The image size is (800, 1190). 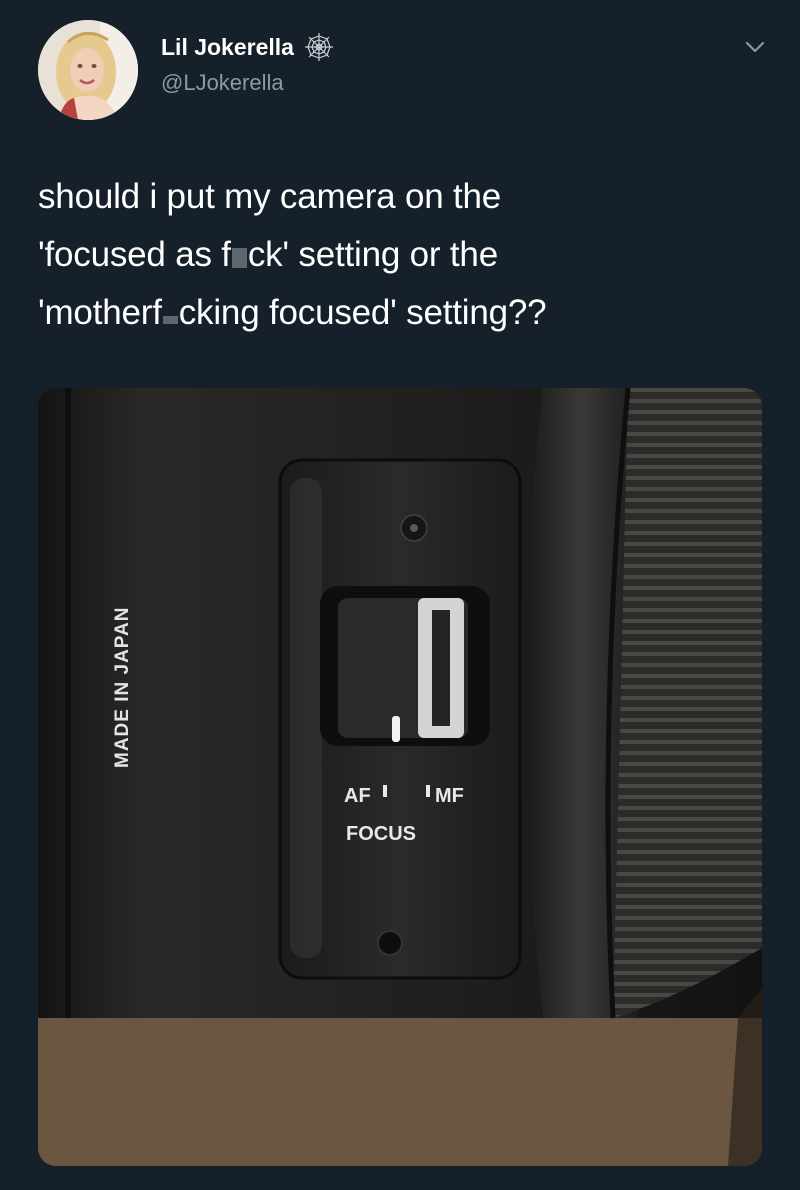 I want to click on tweet-line-3: 'motherf cking focused' setting??, so click(x=398, y=313).